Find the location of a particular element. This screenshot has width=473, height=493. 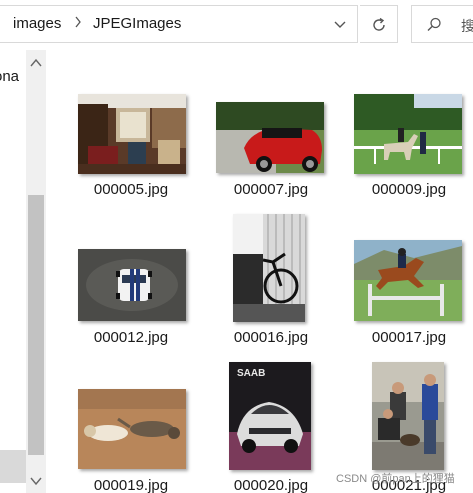

file-item: SAAB 000020.jpg is located at coordinates (271, 419).